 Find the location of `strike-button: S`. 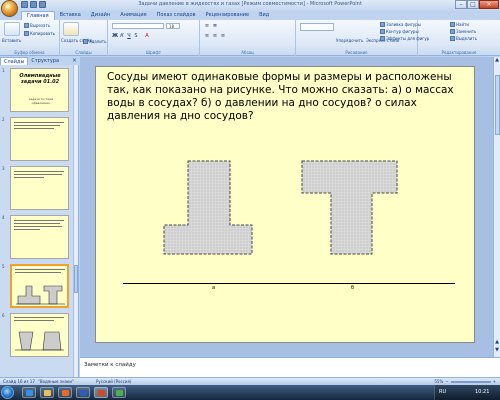

strike-button: S is located at coordinates (136, 36).